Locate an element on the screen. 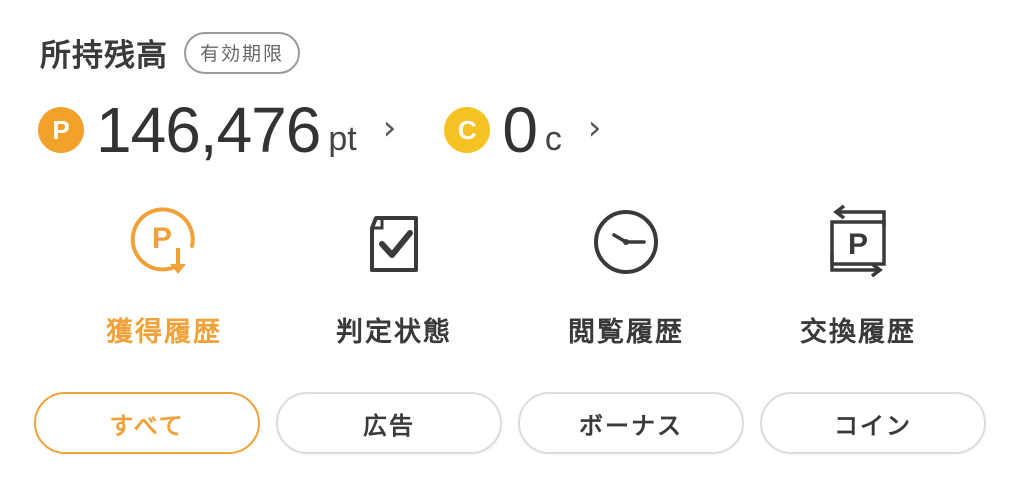  menu-label: 交換履歴 is located at coordinates (858, 332).